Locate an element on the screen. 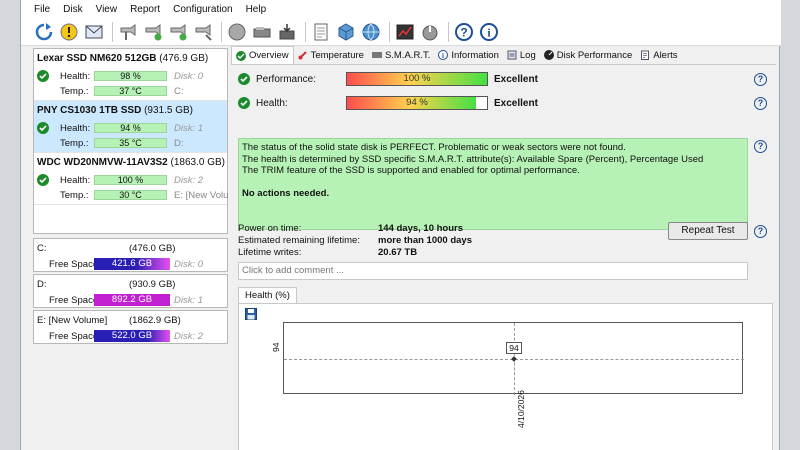 The height and width of the screenshot is (450, 800). info-icon: i is located at coordinates (489, 32).